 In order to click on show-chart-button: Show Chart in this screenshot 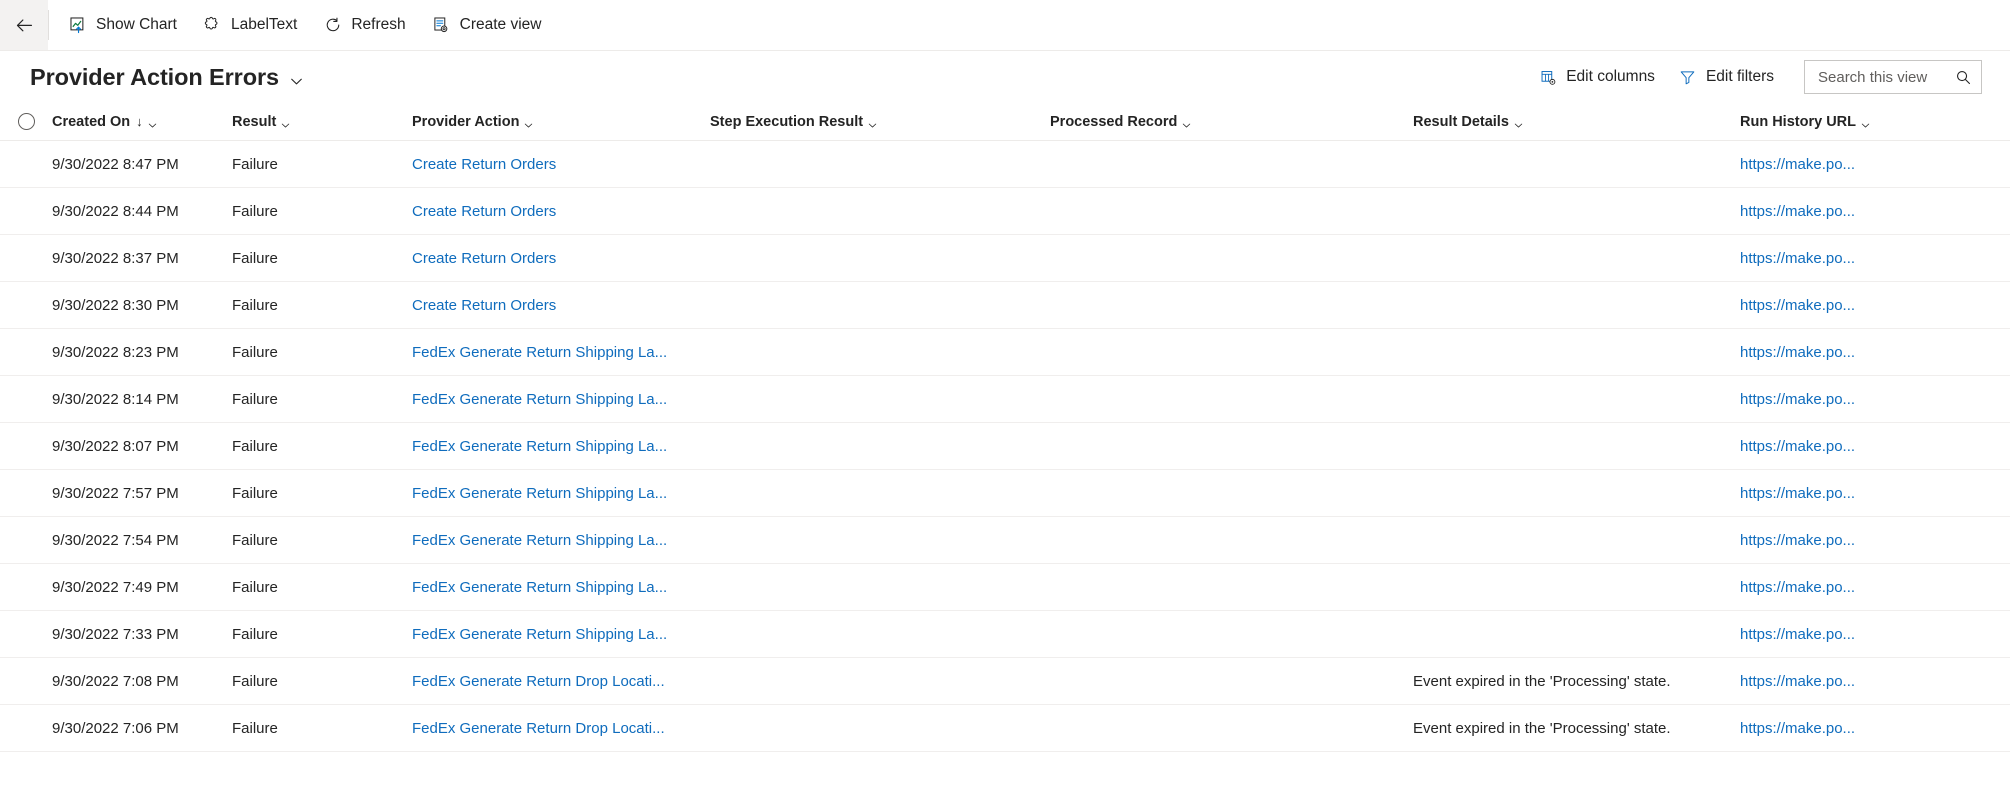, I will do `click(122, 25)`.